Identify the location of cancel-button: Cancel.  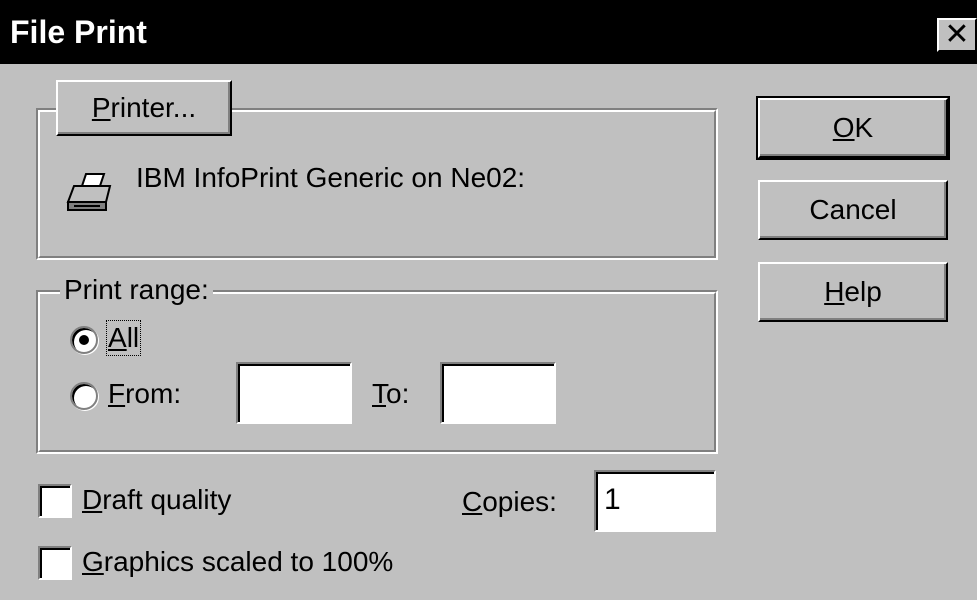
(853, 210).